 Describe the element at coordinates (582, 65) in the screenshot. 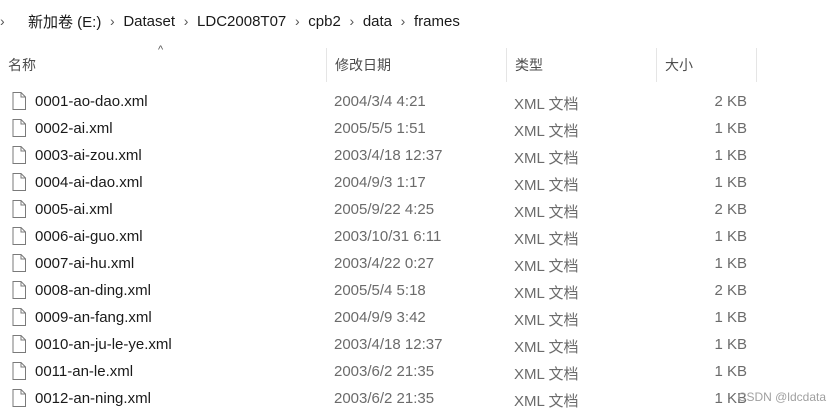

I see `column-header-type: 类型` at that location.